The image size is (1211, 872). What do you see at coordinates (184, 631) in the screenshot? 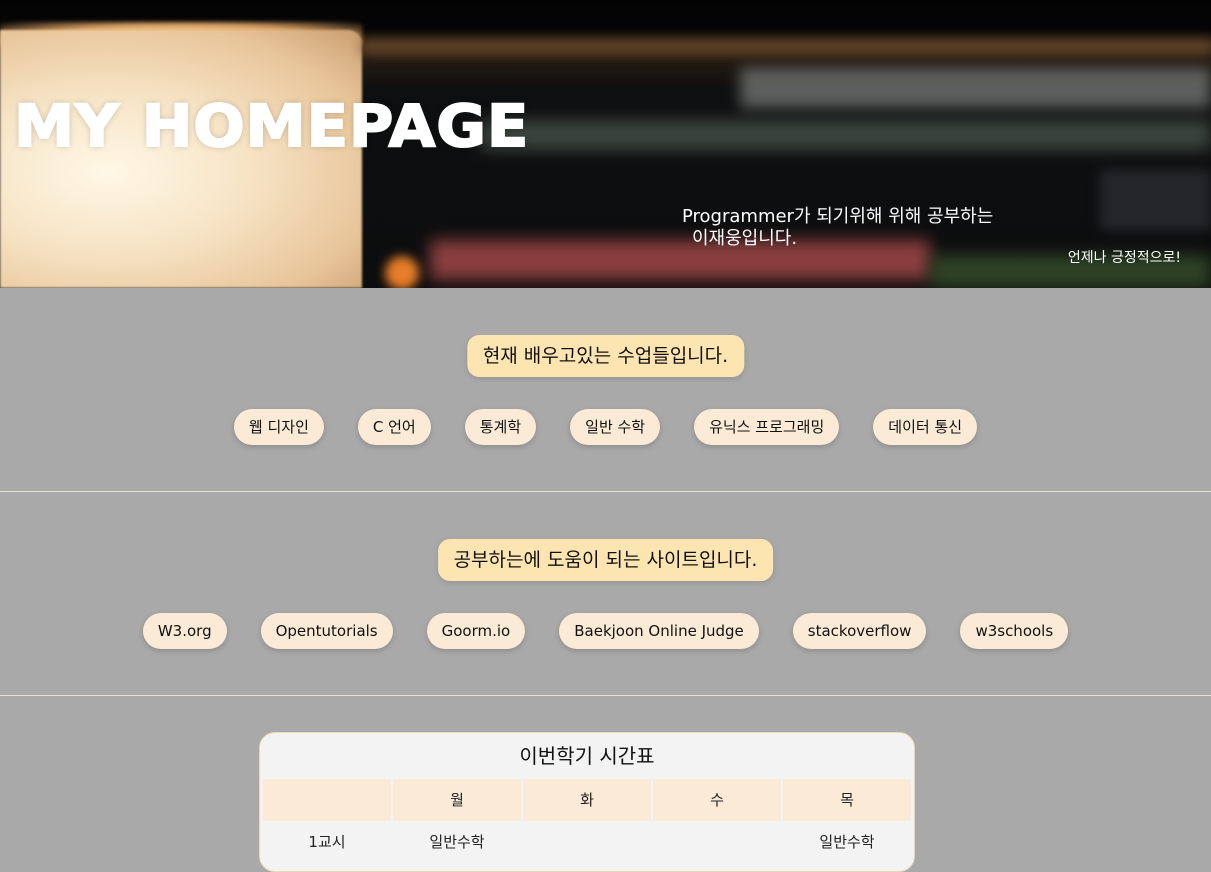
I see `site-link-w3org: W3.org` at bounding box center [184, 631].